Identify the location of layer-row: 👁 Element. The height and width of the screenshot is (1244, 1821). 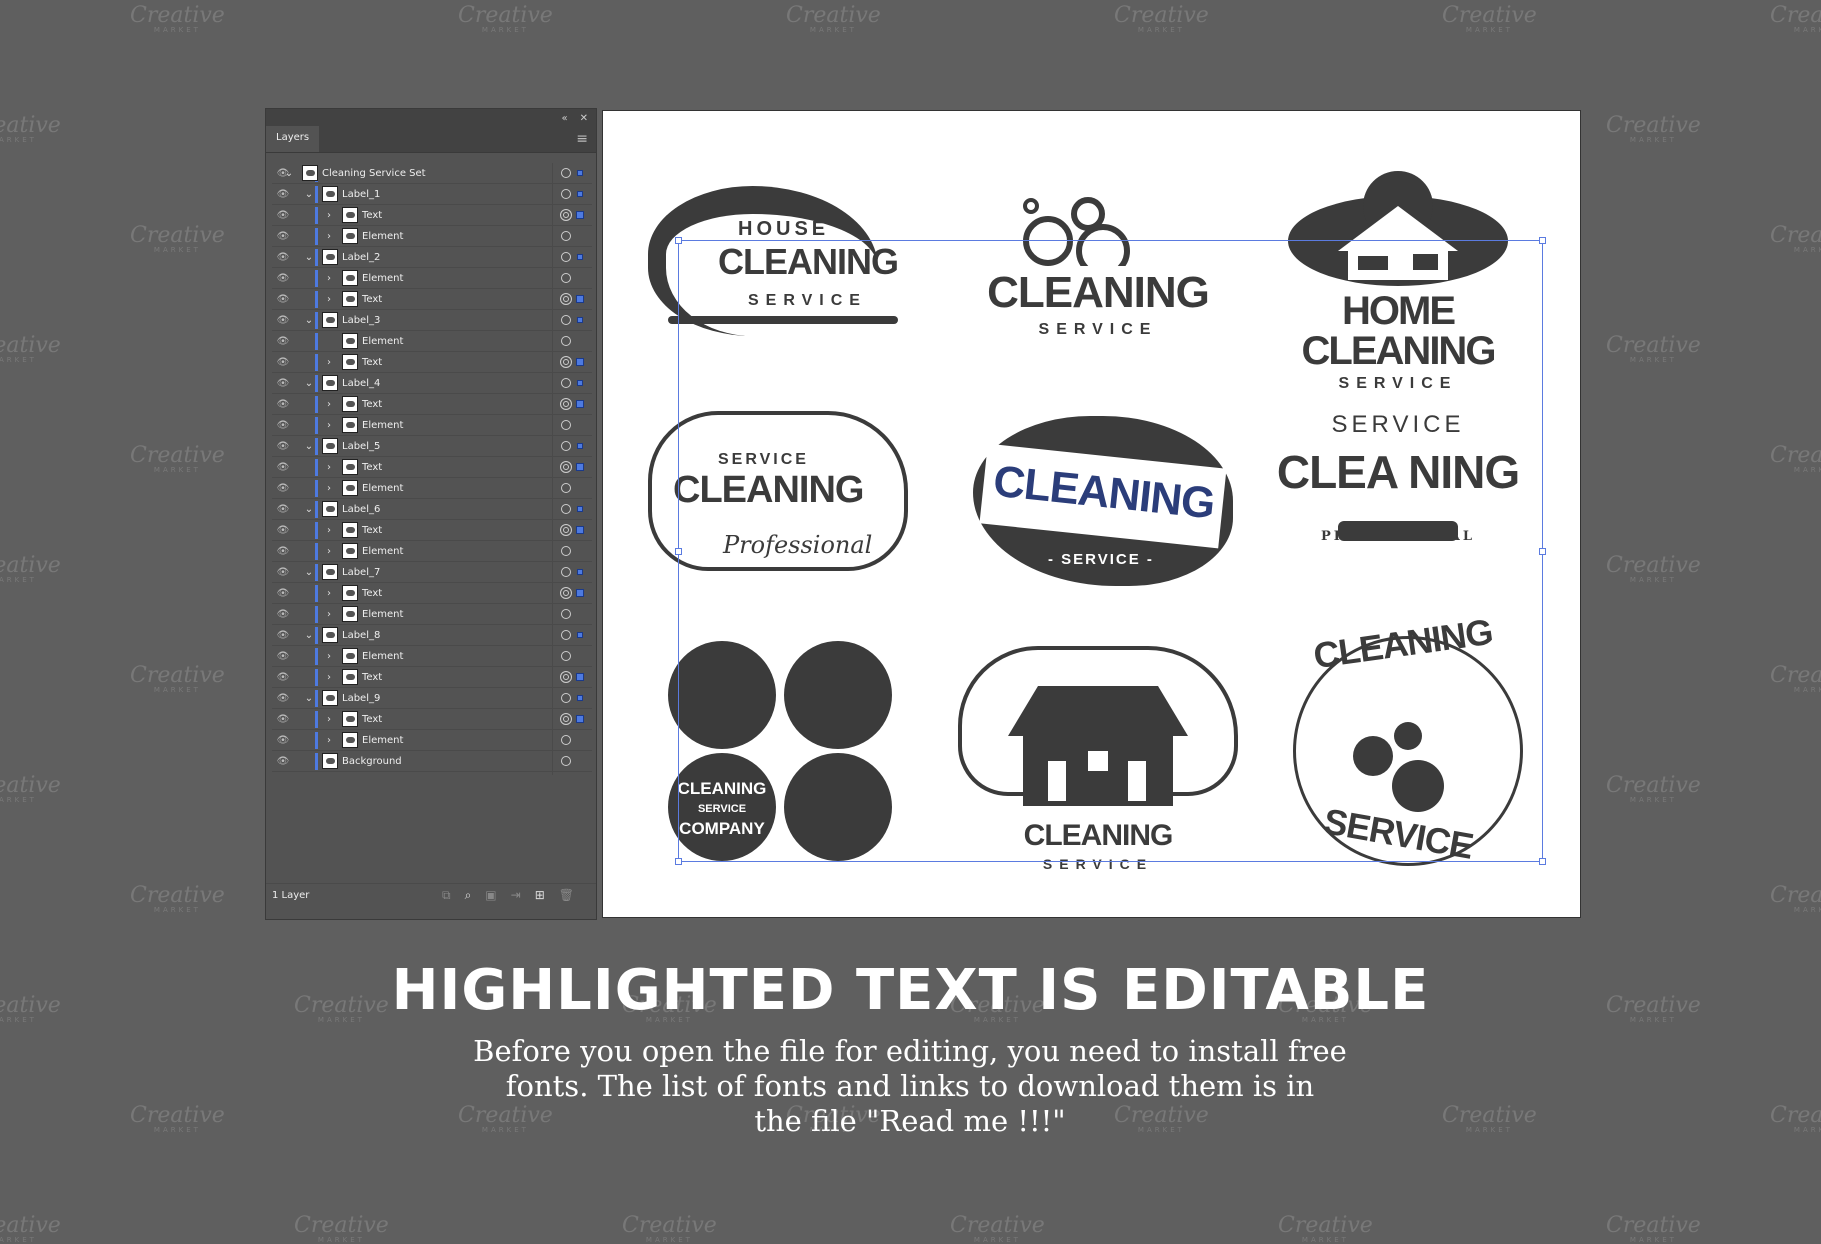
(432, 341).